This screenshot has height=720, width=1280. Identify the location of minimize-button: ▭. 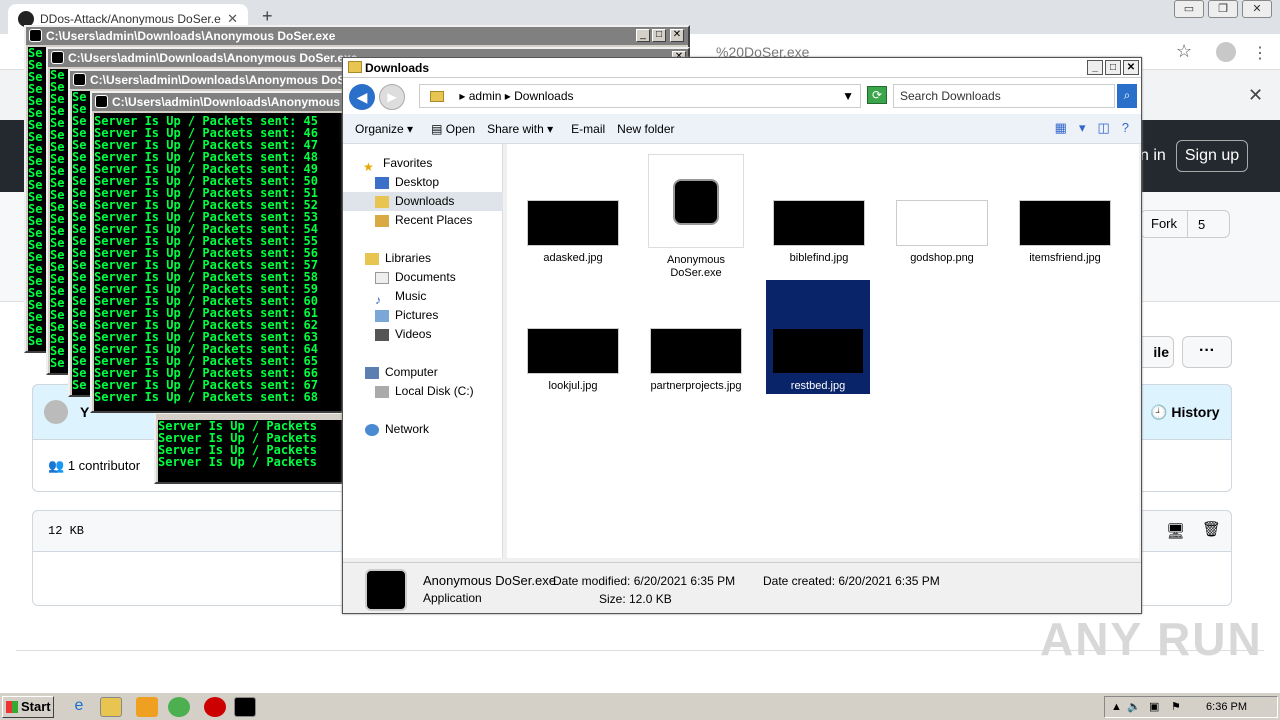
(1189, 9).